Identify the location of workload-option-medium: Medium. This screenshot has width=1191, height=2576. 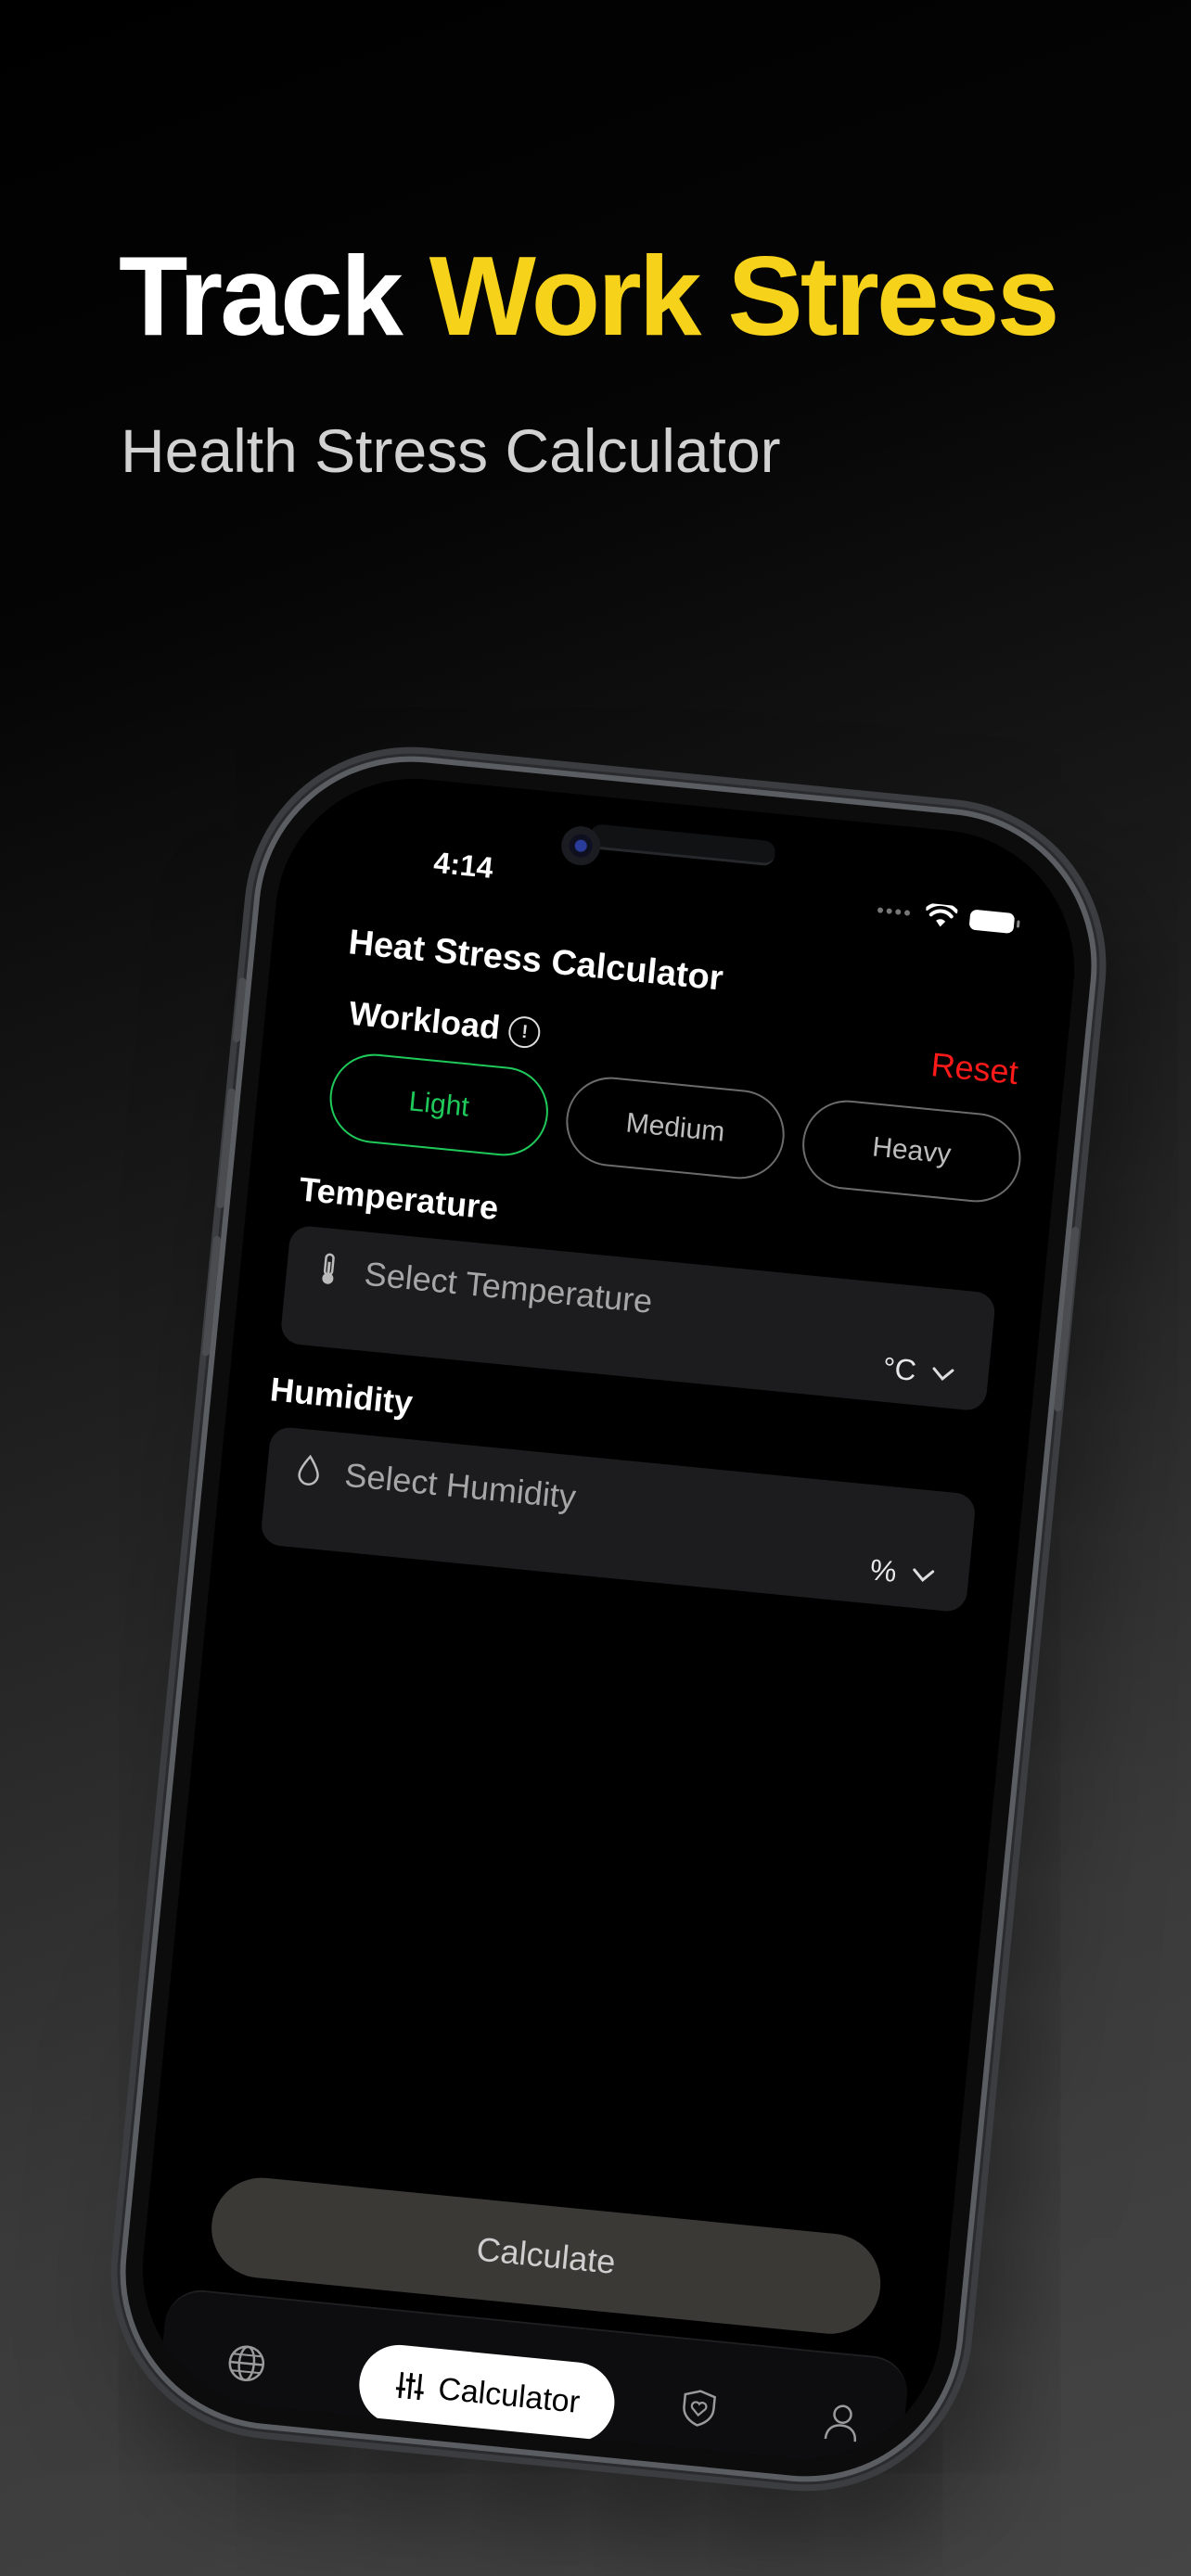
(675, 1128).